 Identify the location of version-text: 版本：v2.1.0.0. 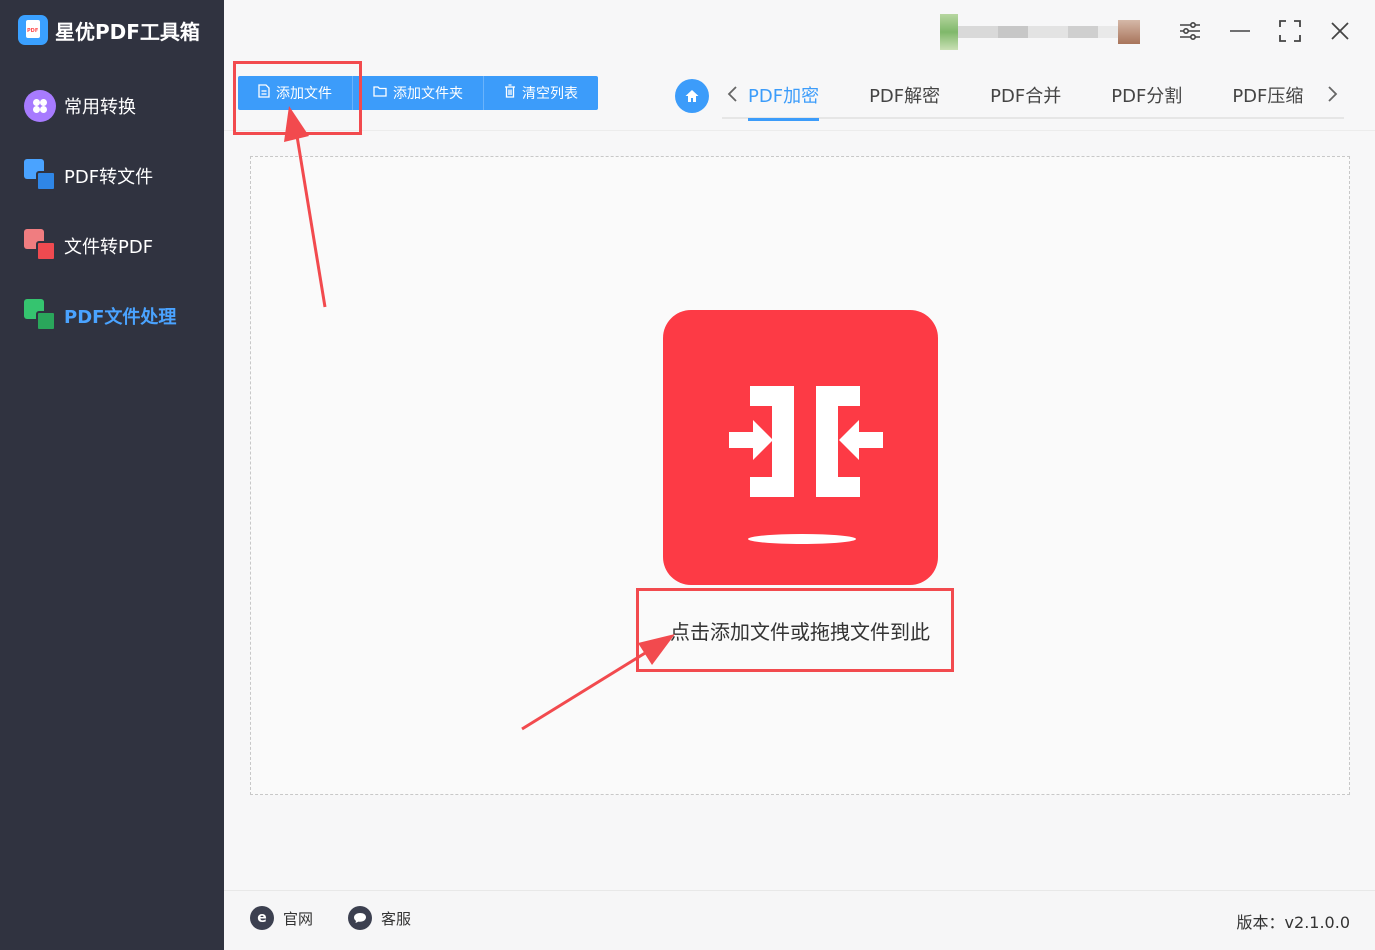
(1293, 922).